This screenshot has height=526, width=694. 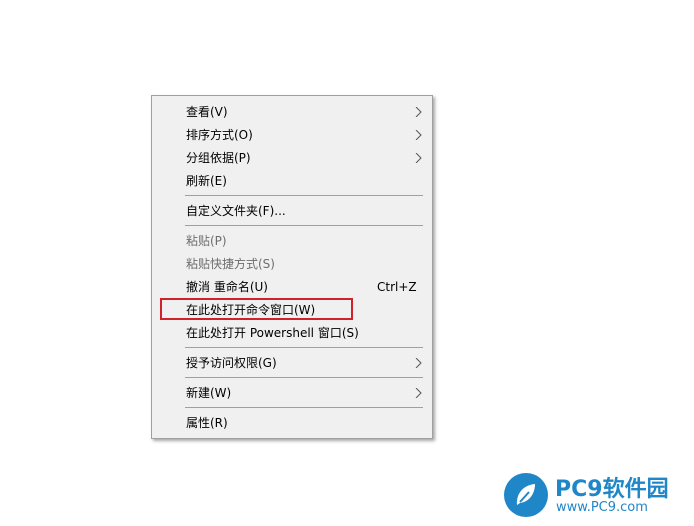 What do you see at coordinates (292, 393) in the screenshot?
I see `menu-item-new: 新建(W)` at bounding box center [292, 393].